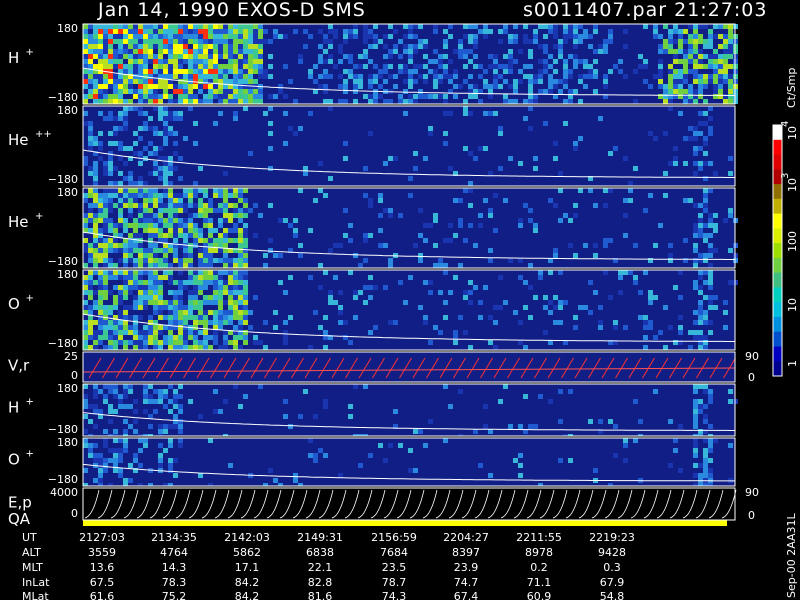 The width and height of the screenshot is (800, 600). What do you see at coordinates (74, 513) in the screenshot?
I see `y-min-tick: 0` at bounding box center [74, 513].